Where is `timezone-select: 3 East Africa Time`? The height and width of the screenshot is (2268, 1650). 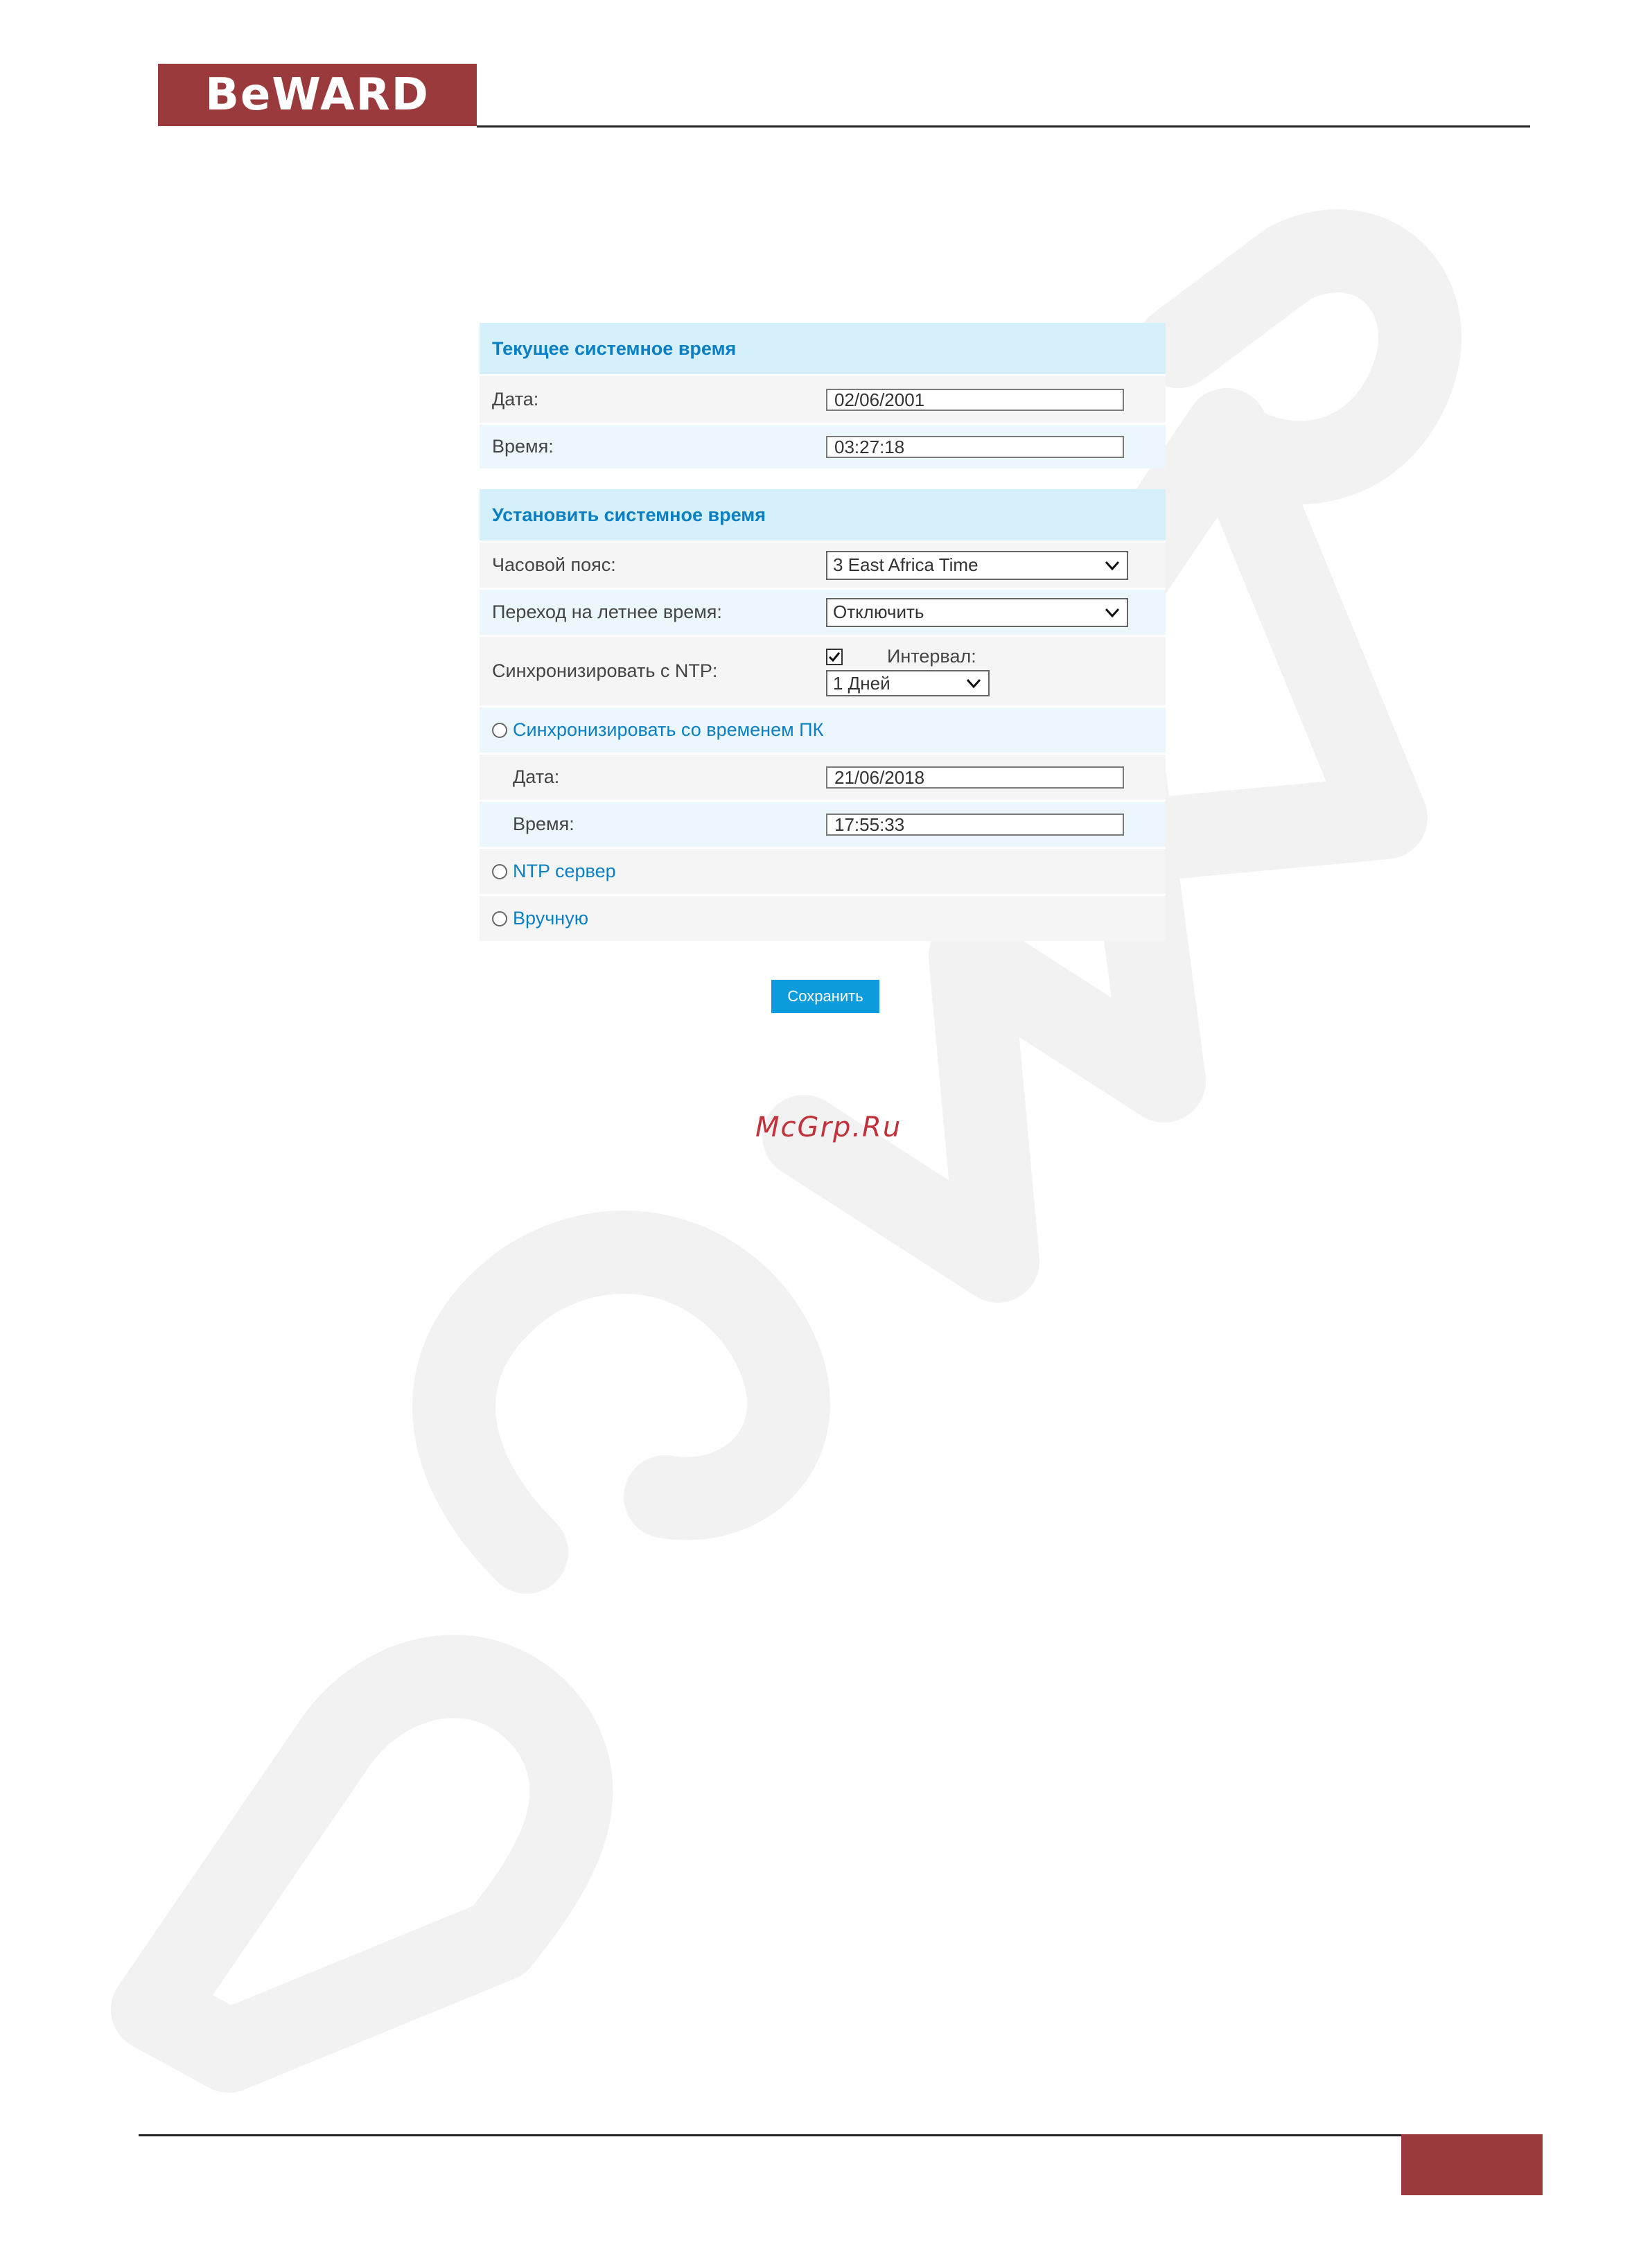
timezone-select: 3 East Africa Time is located at coordinates (977, 565).